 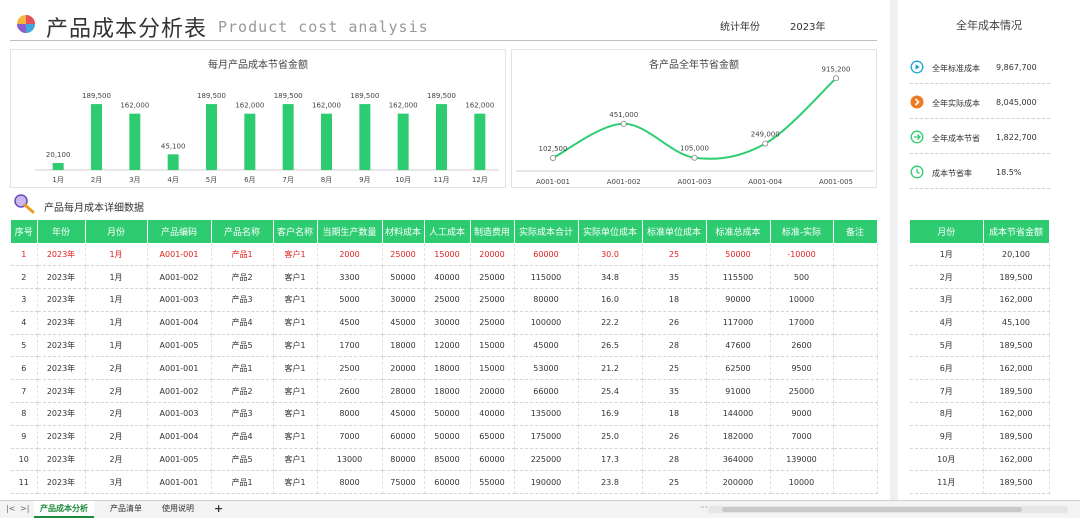 What do you see at coordinates (610, 323) in the screenshot?
I see `table-cell: 22.2` at bounding box center [610, 323].